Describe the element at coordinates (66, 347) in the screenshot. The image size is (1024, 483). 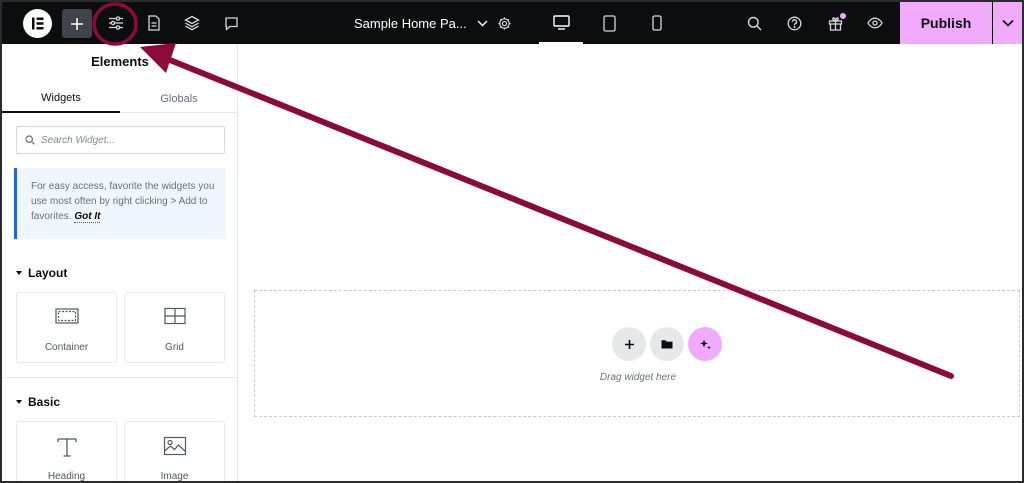
I see `widget-label: Container` at that location.